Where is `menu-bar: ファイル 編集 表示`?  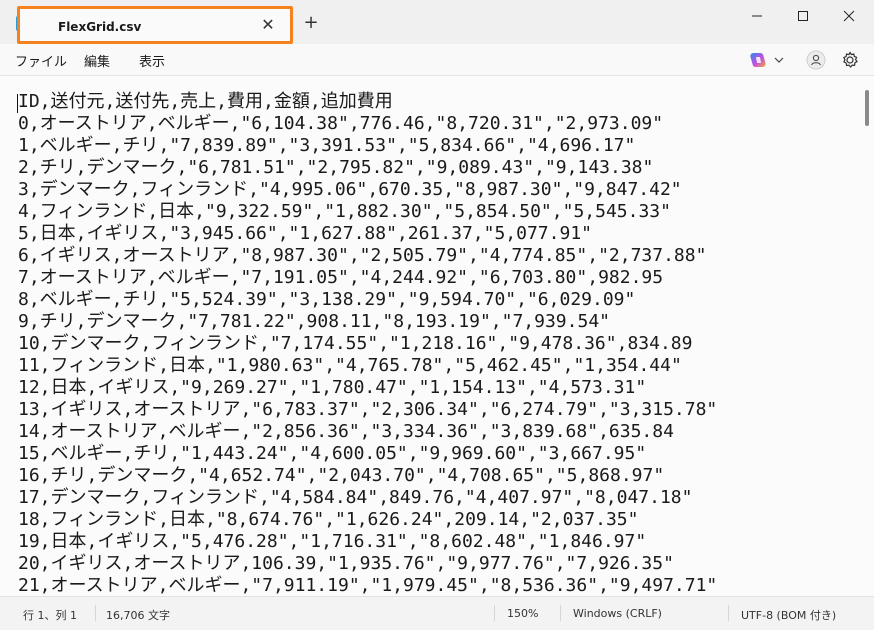
menu-bar: ファイル 編集 表示 is located at coordinates (437, 59).